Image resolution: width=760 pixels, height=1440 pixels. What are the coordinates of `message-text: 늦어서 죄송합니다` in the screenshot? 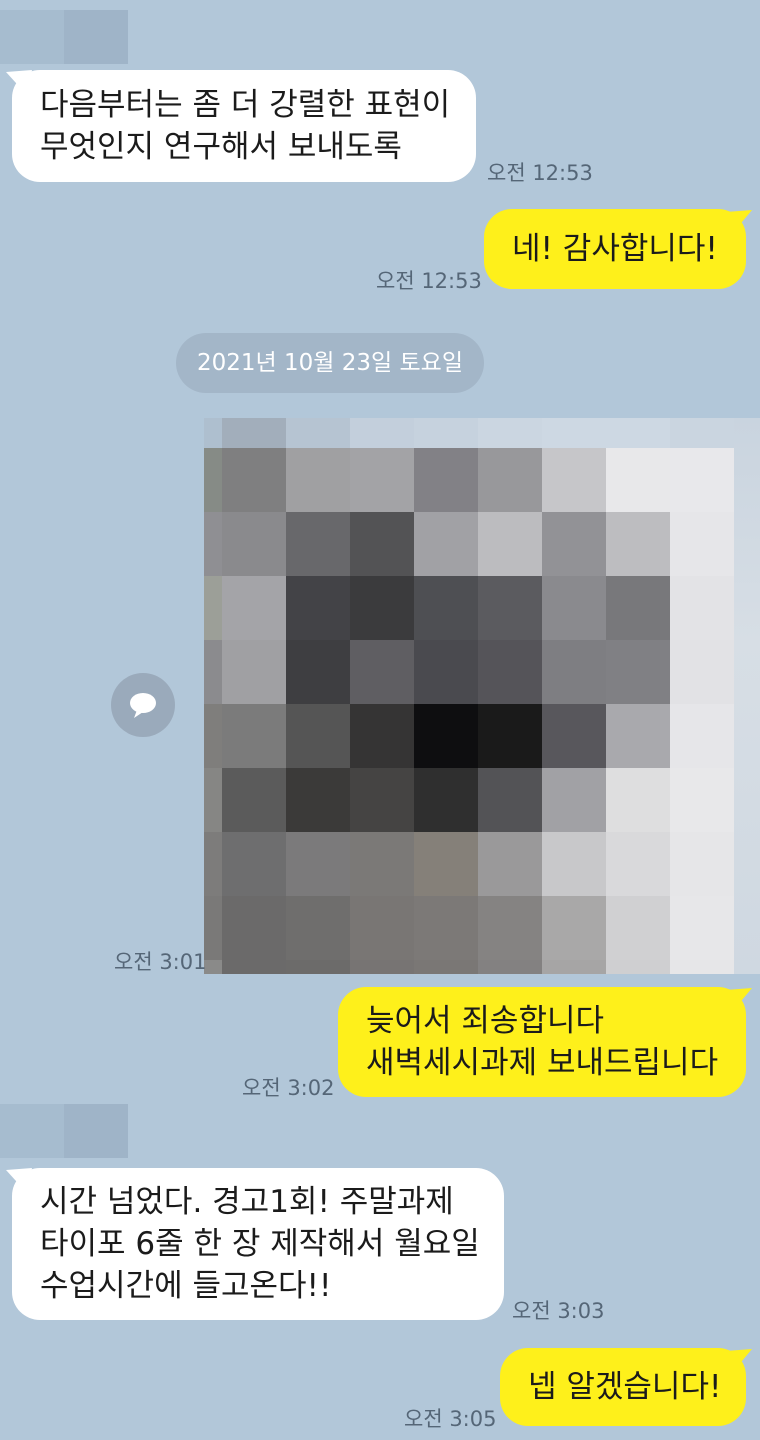 It's located at (485, 1021).